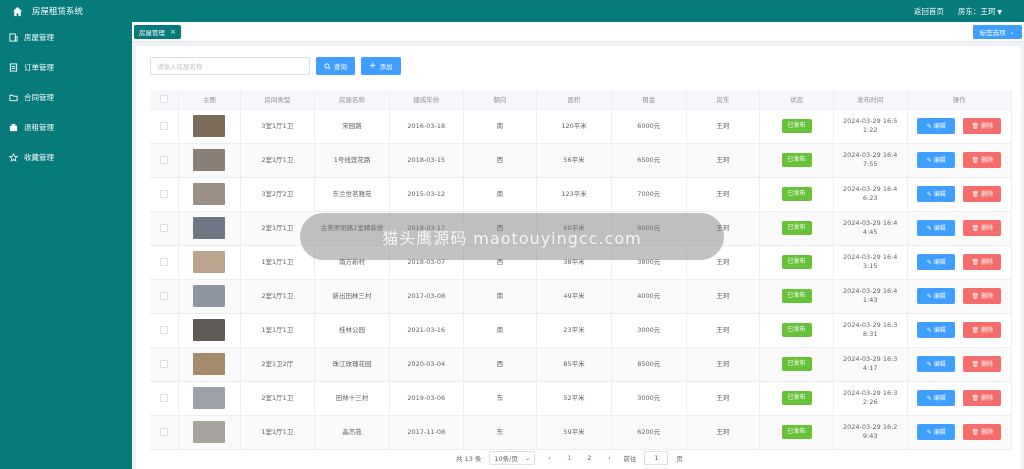  I want to click on select-all-cell, so click(165, 100).